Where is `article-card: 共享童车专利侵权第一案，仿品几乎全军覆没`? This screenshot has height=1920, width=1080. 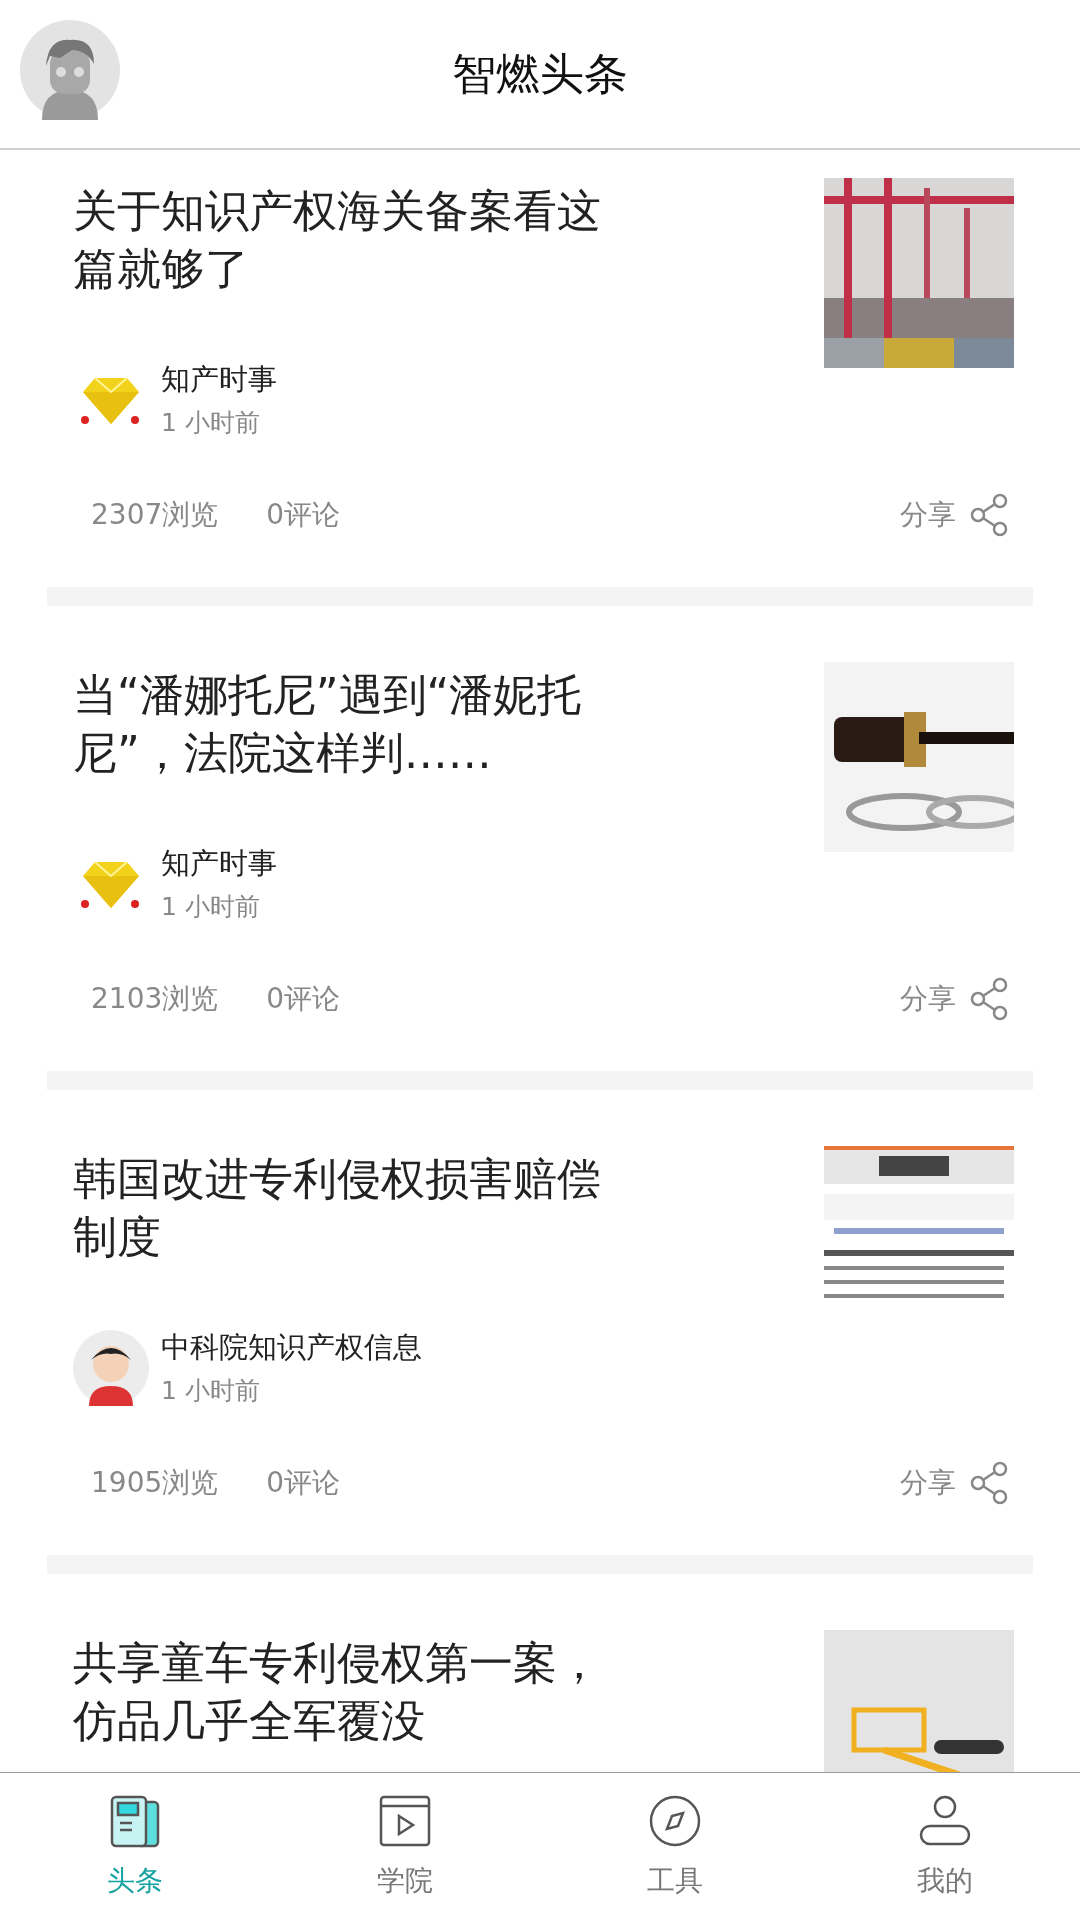
article-card: 共享童车专利侵权第一案，仿品几乎全军覆没 is located at coordinates (540, 1673).